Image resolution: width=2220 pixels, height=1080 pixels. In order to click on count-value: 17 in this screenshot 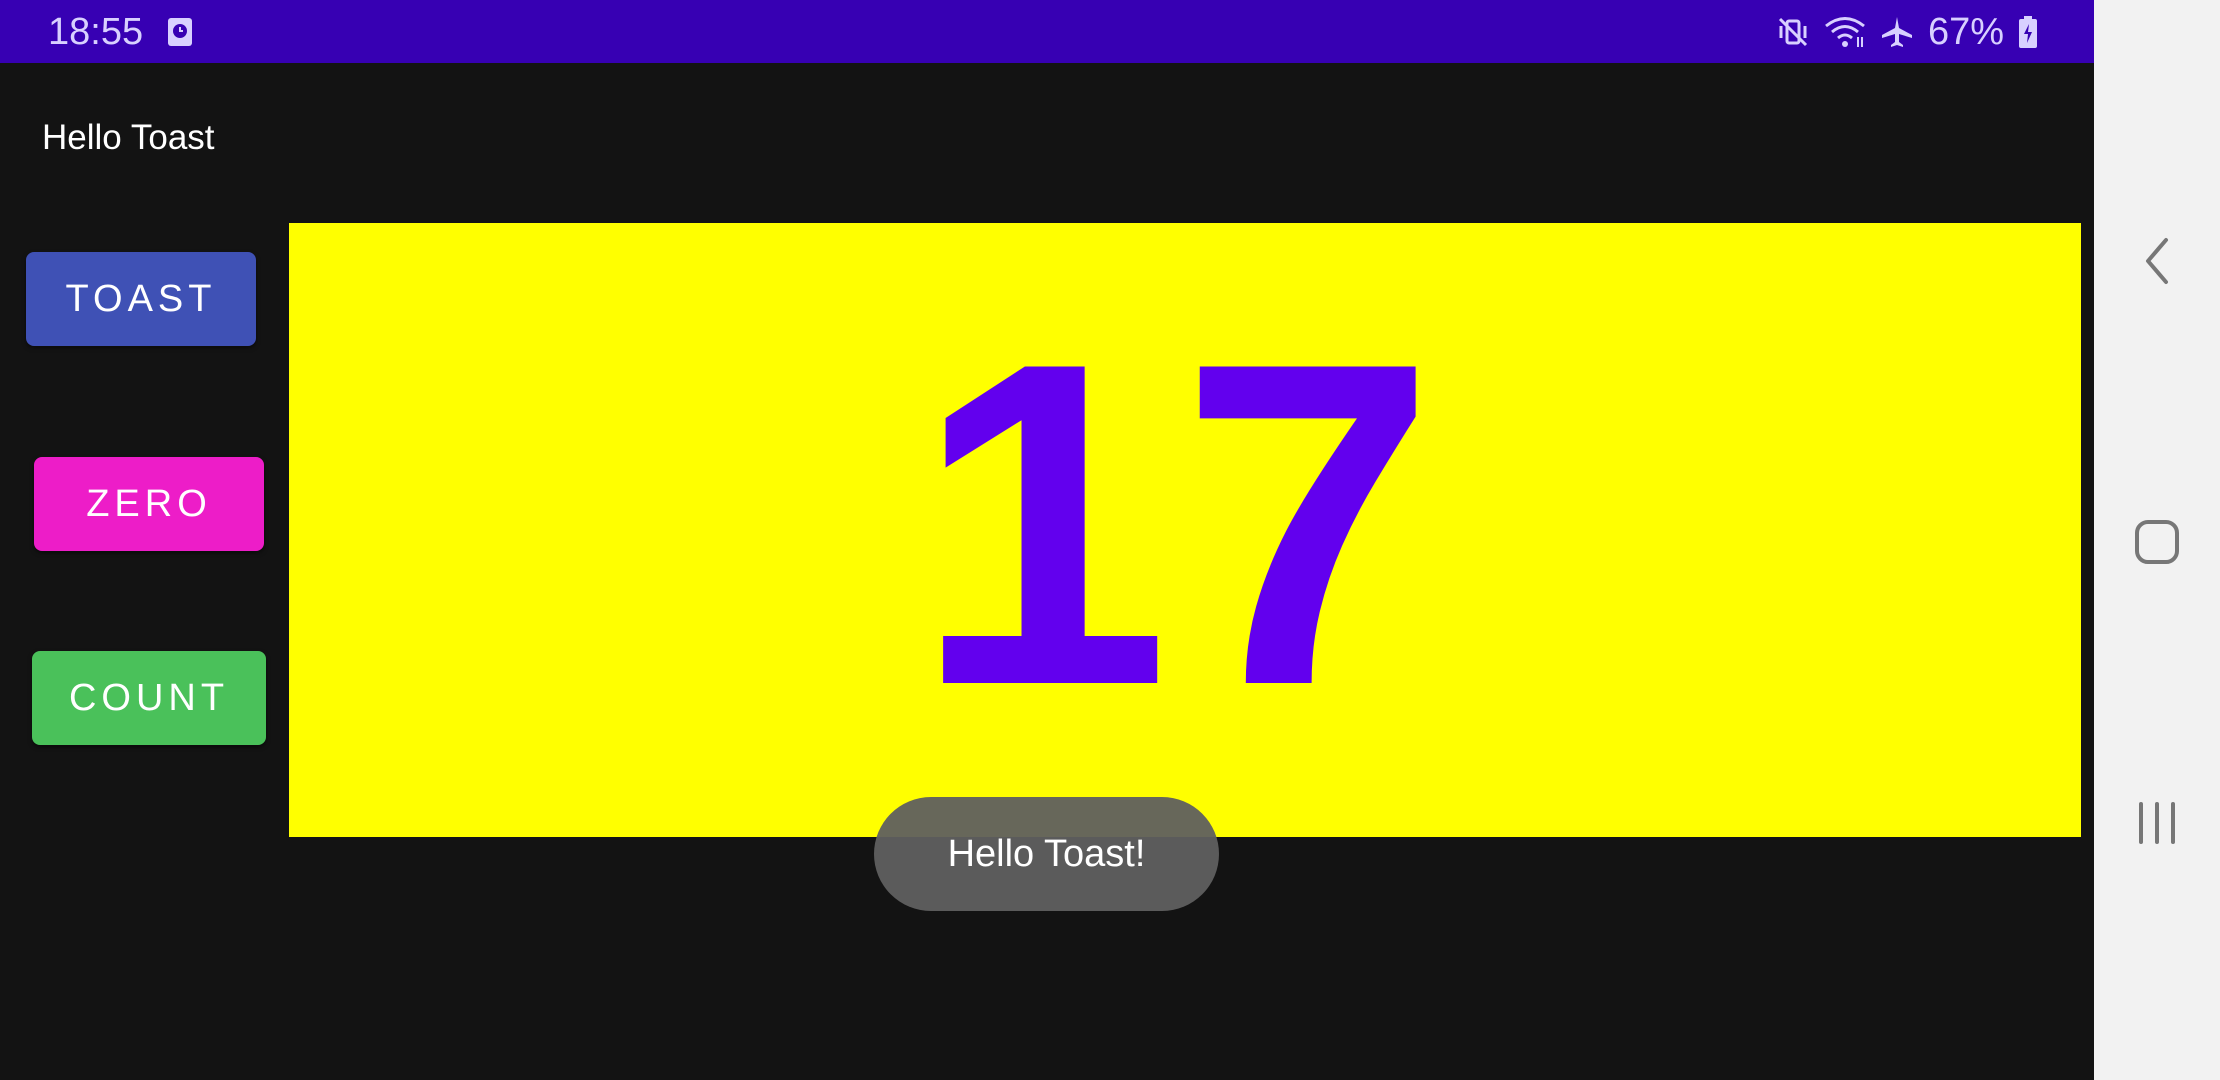, I will do `click(1180, 524)`.